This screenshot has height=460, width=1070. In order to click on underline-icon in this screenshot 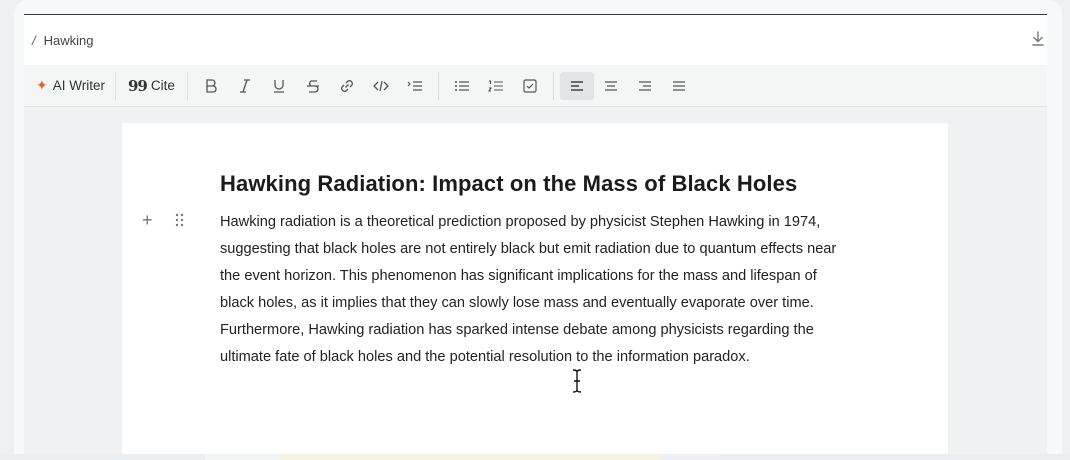, I will do `click(278, 86)`.